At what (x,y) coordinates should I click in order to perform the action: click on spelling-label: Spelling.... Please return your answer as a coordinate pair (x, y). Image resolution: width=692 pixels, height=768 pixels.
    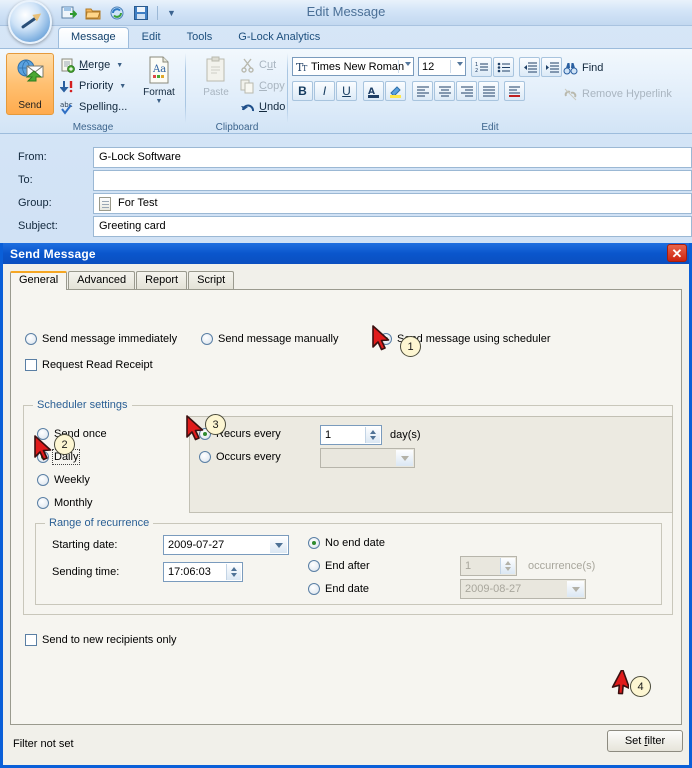
    Looking at the image, I should click on (103, 107).